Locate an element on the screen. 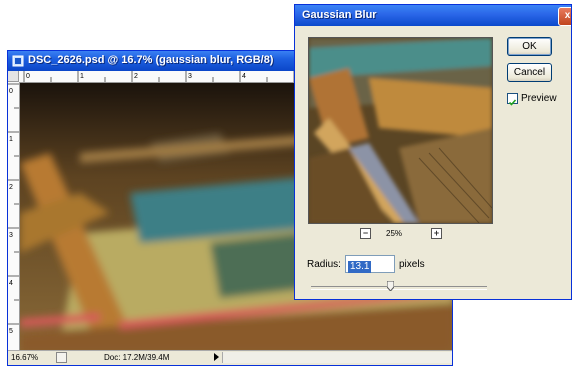  ruler-v-label: 3 is located at coordinates (11, 235).